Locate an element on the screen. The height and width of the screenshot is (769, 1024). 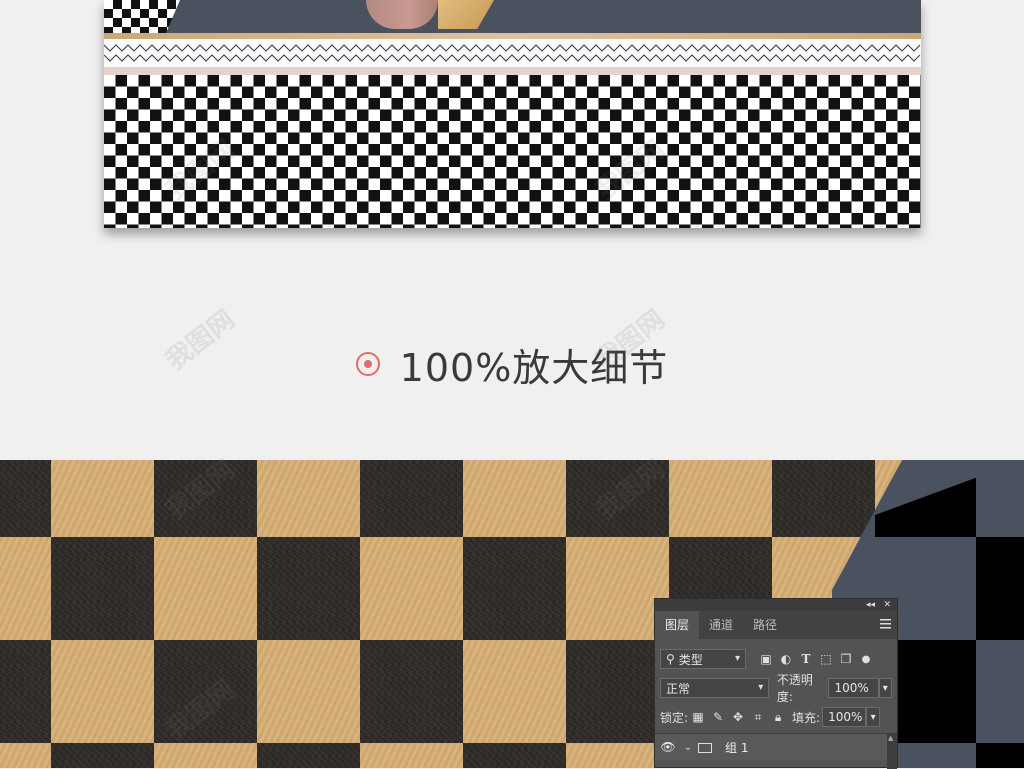
bullet-dot-icon is located at coordinates (367, 364).